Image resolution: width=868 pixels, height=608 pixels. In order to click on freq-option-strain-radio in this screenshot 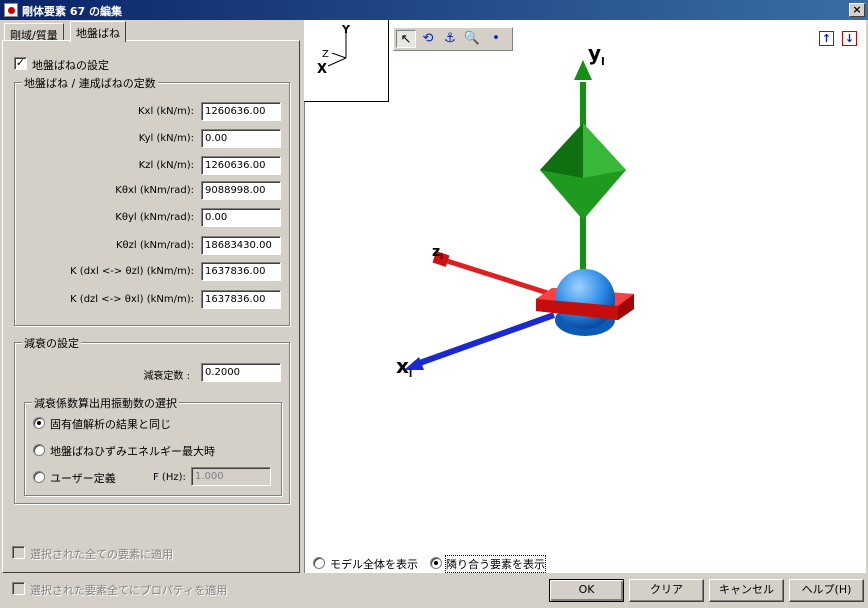, I will do `click(39, 450)`.